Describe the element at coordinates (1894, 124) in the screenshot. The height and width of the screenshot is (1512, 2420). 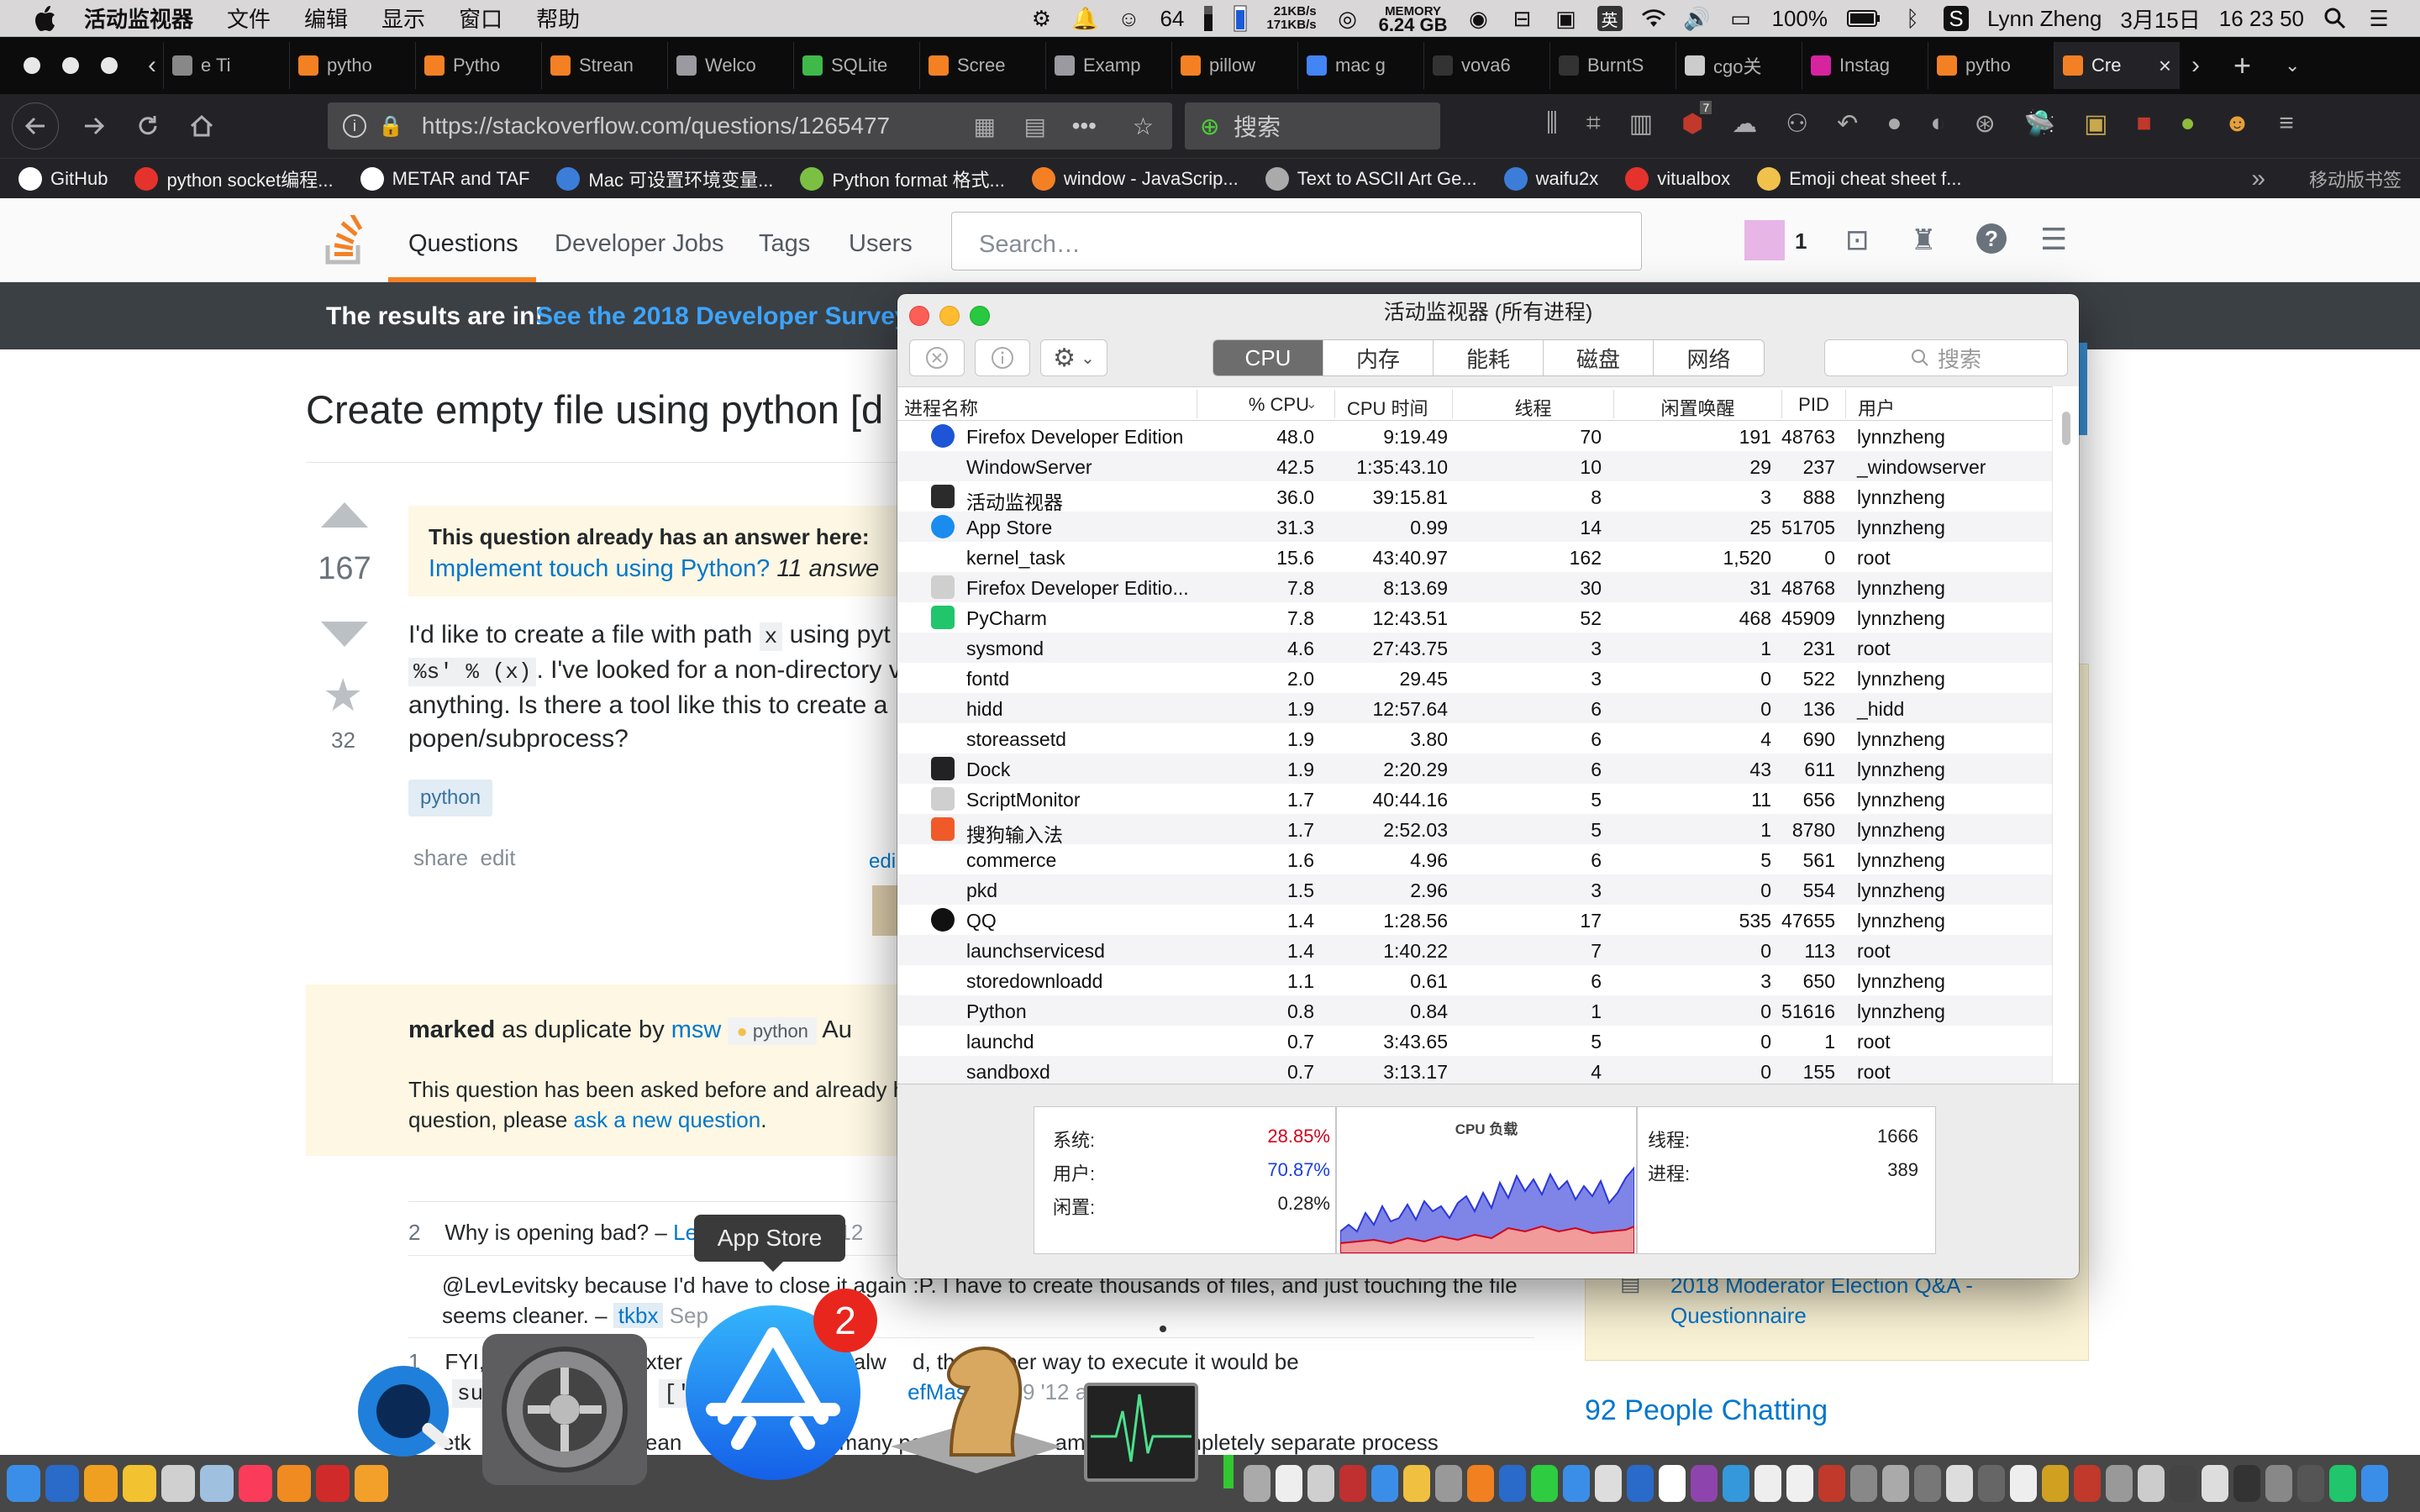
I see `extension-icon-4: ●` at that location.